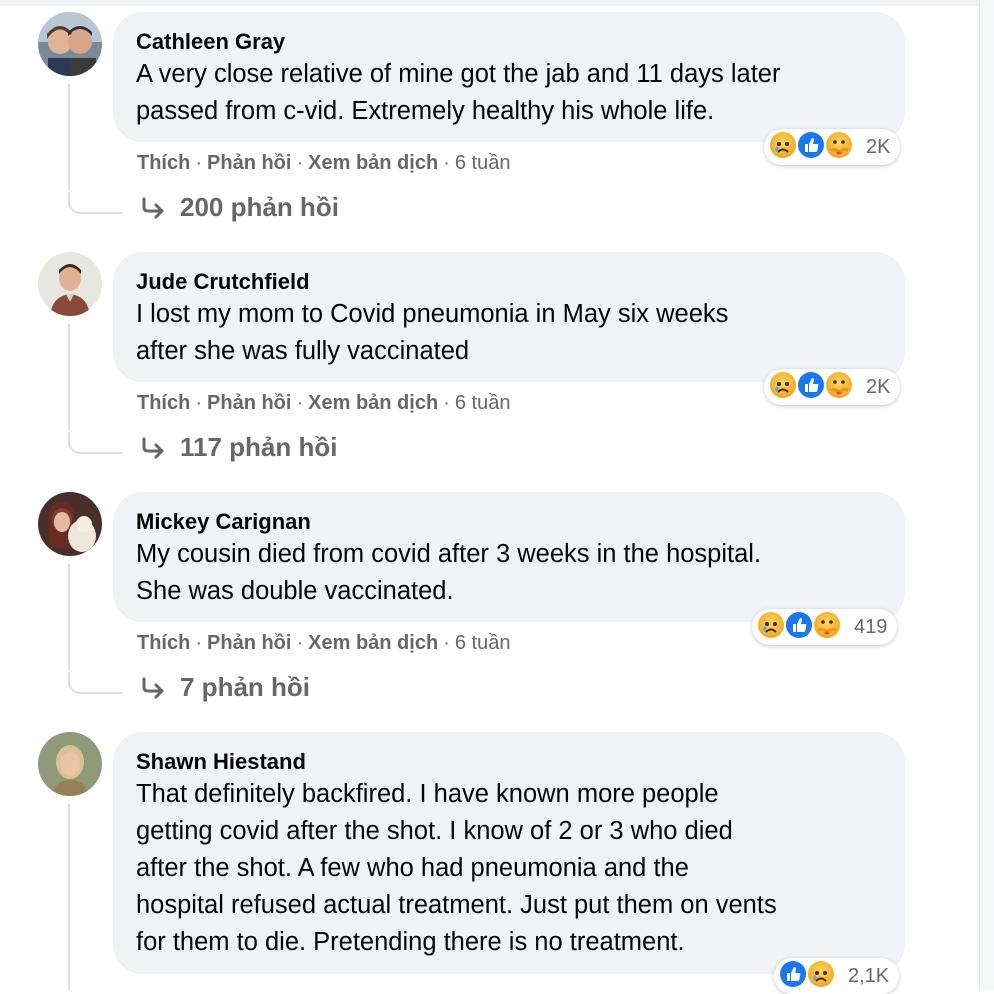 This screenshot has width=994, height=994. I want to click on reaction-count: 419, so click(870, 627).